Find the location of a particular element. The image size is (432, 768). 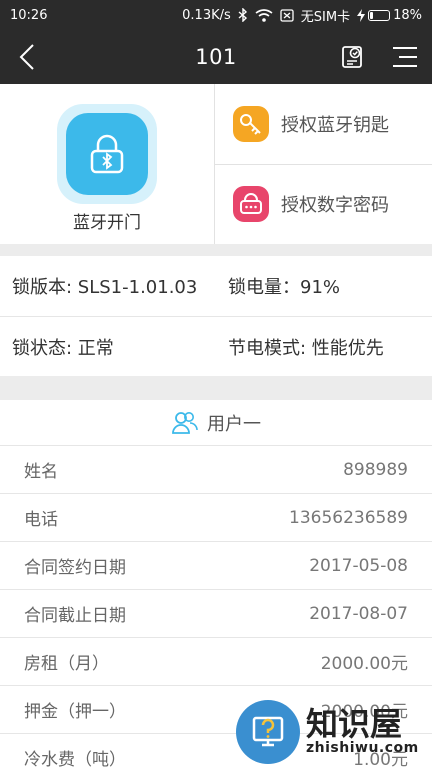

bluetooth-lock-tile is located at coordinates (107, 153).